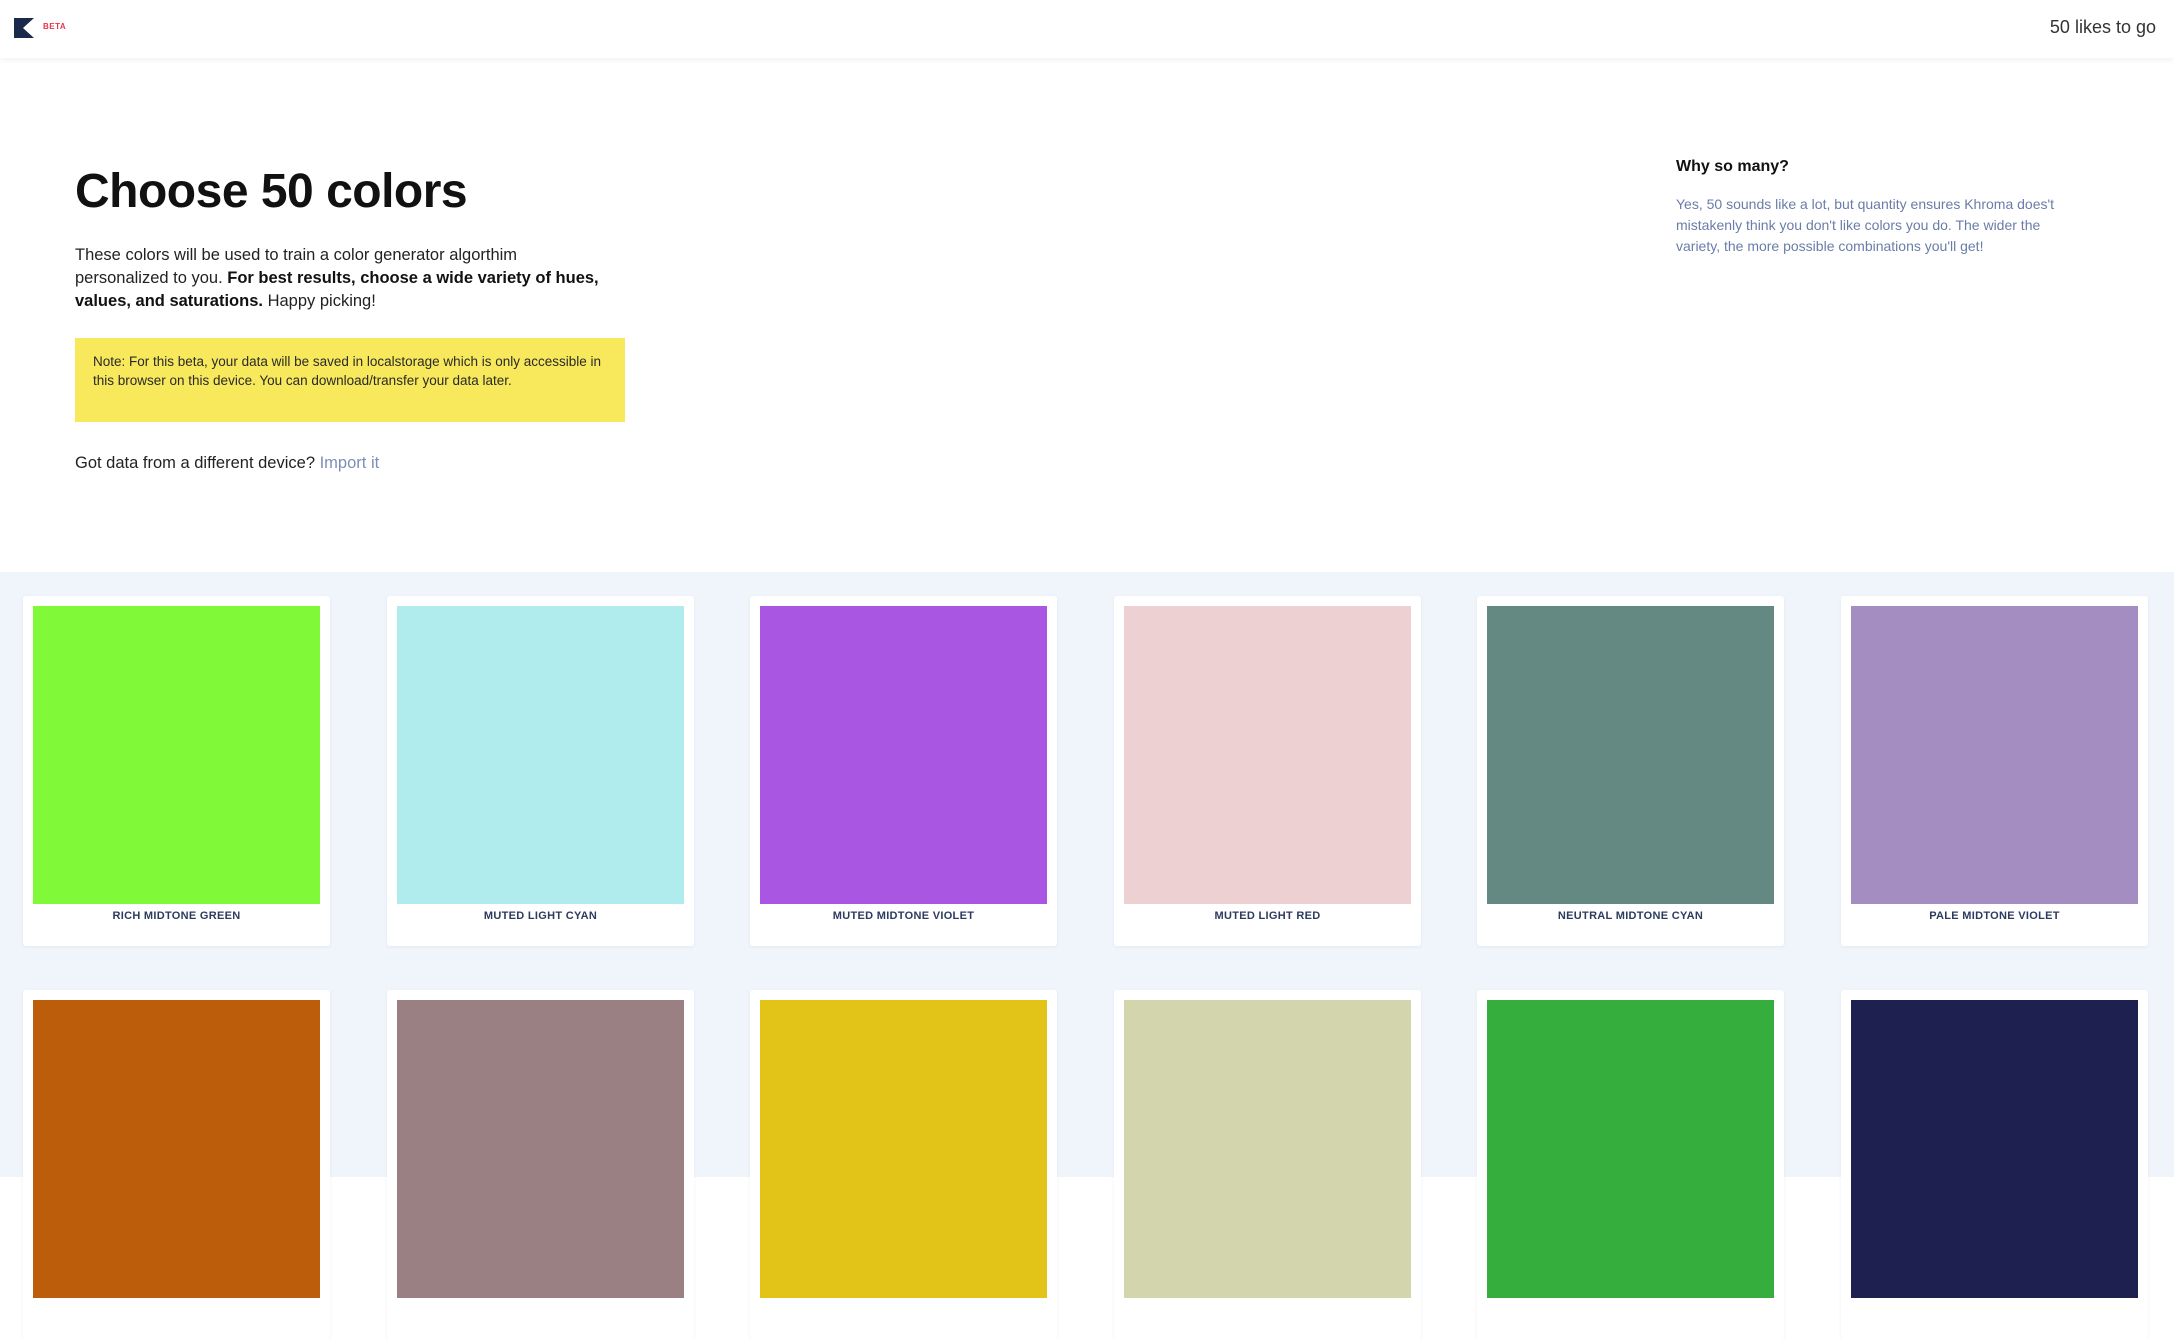  I want to click on color-card: MUTED LIGHT RED, so click(1267, 771).